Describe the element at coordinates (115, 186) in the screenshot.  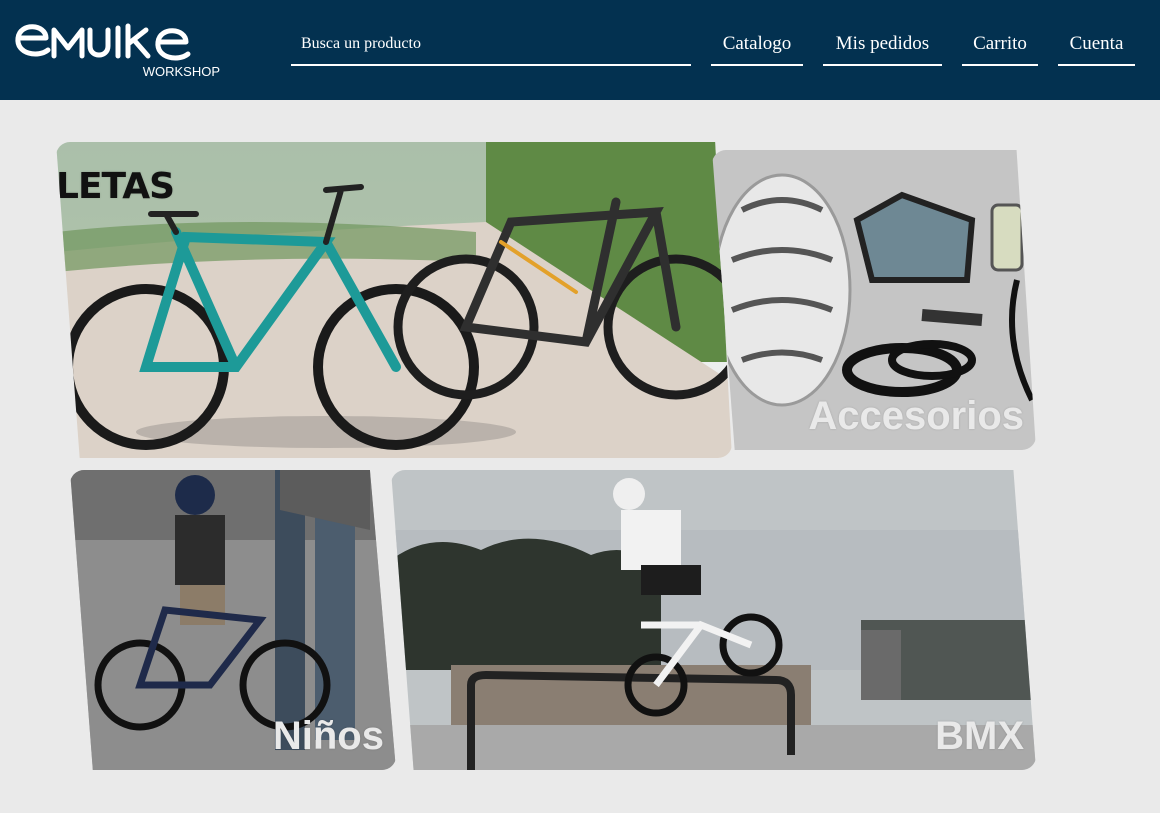
I see `tile-label-bicicletas: LETAS` at that location.